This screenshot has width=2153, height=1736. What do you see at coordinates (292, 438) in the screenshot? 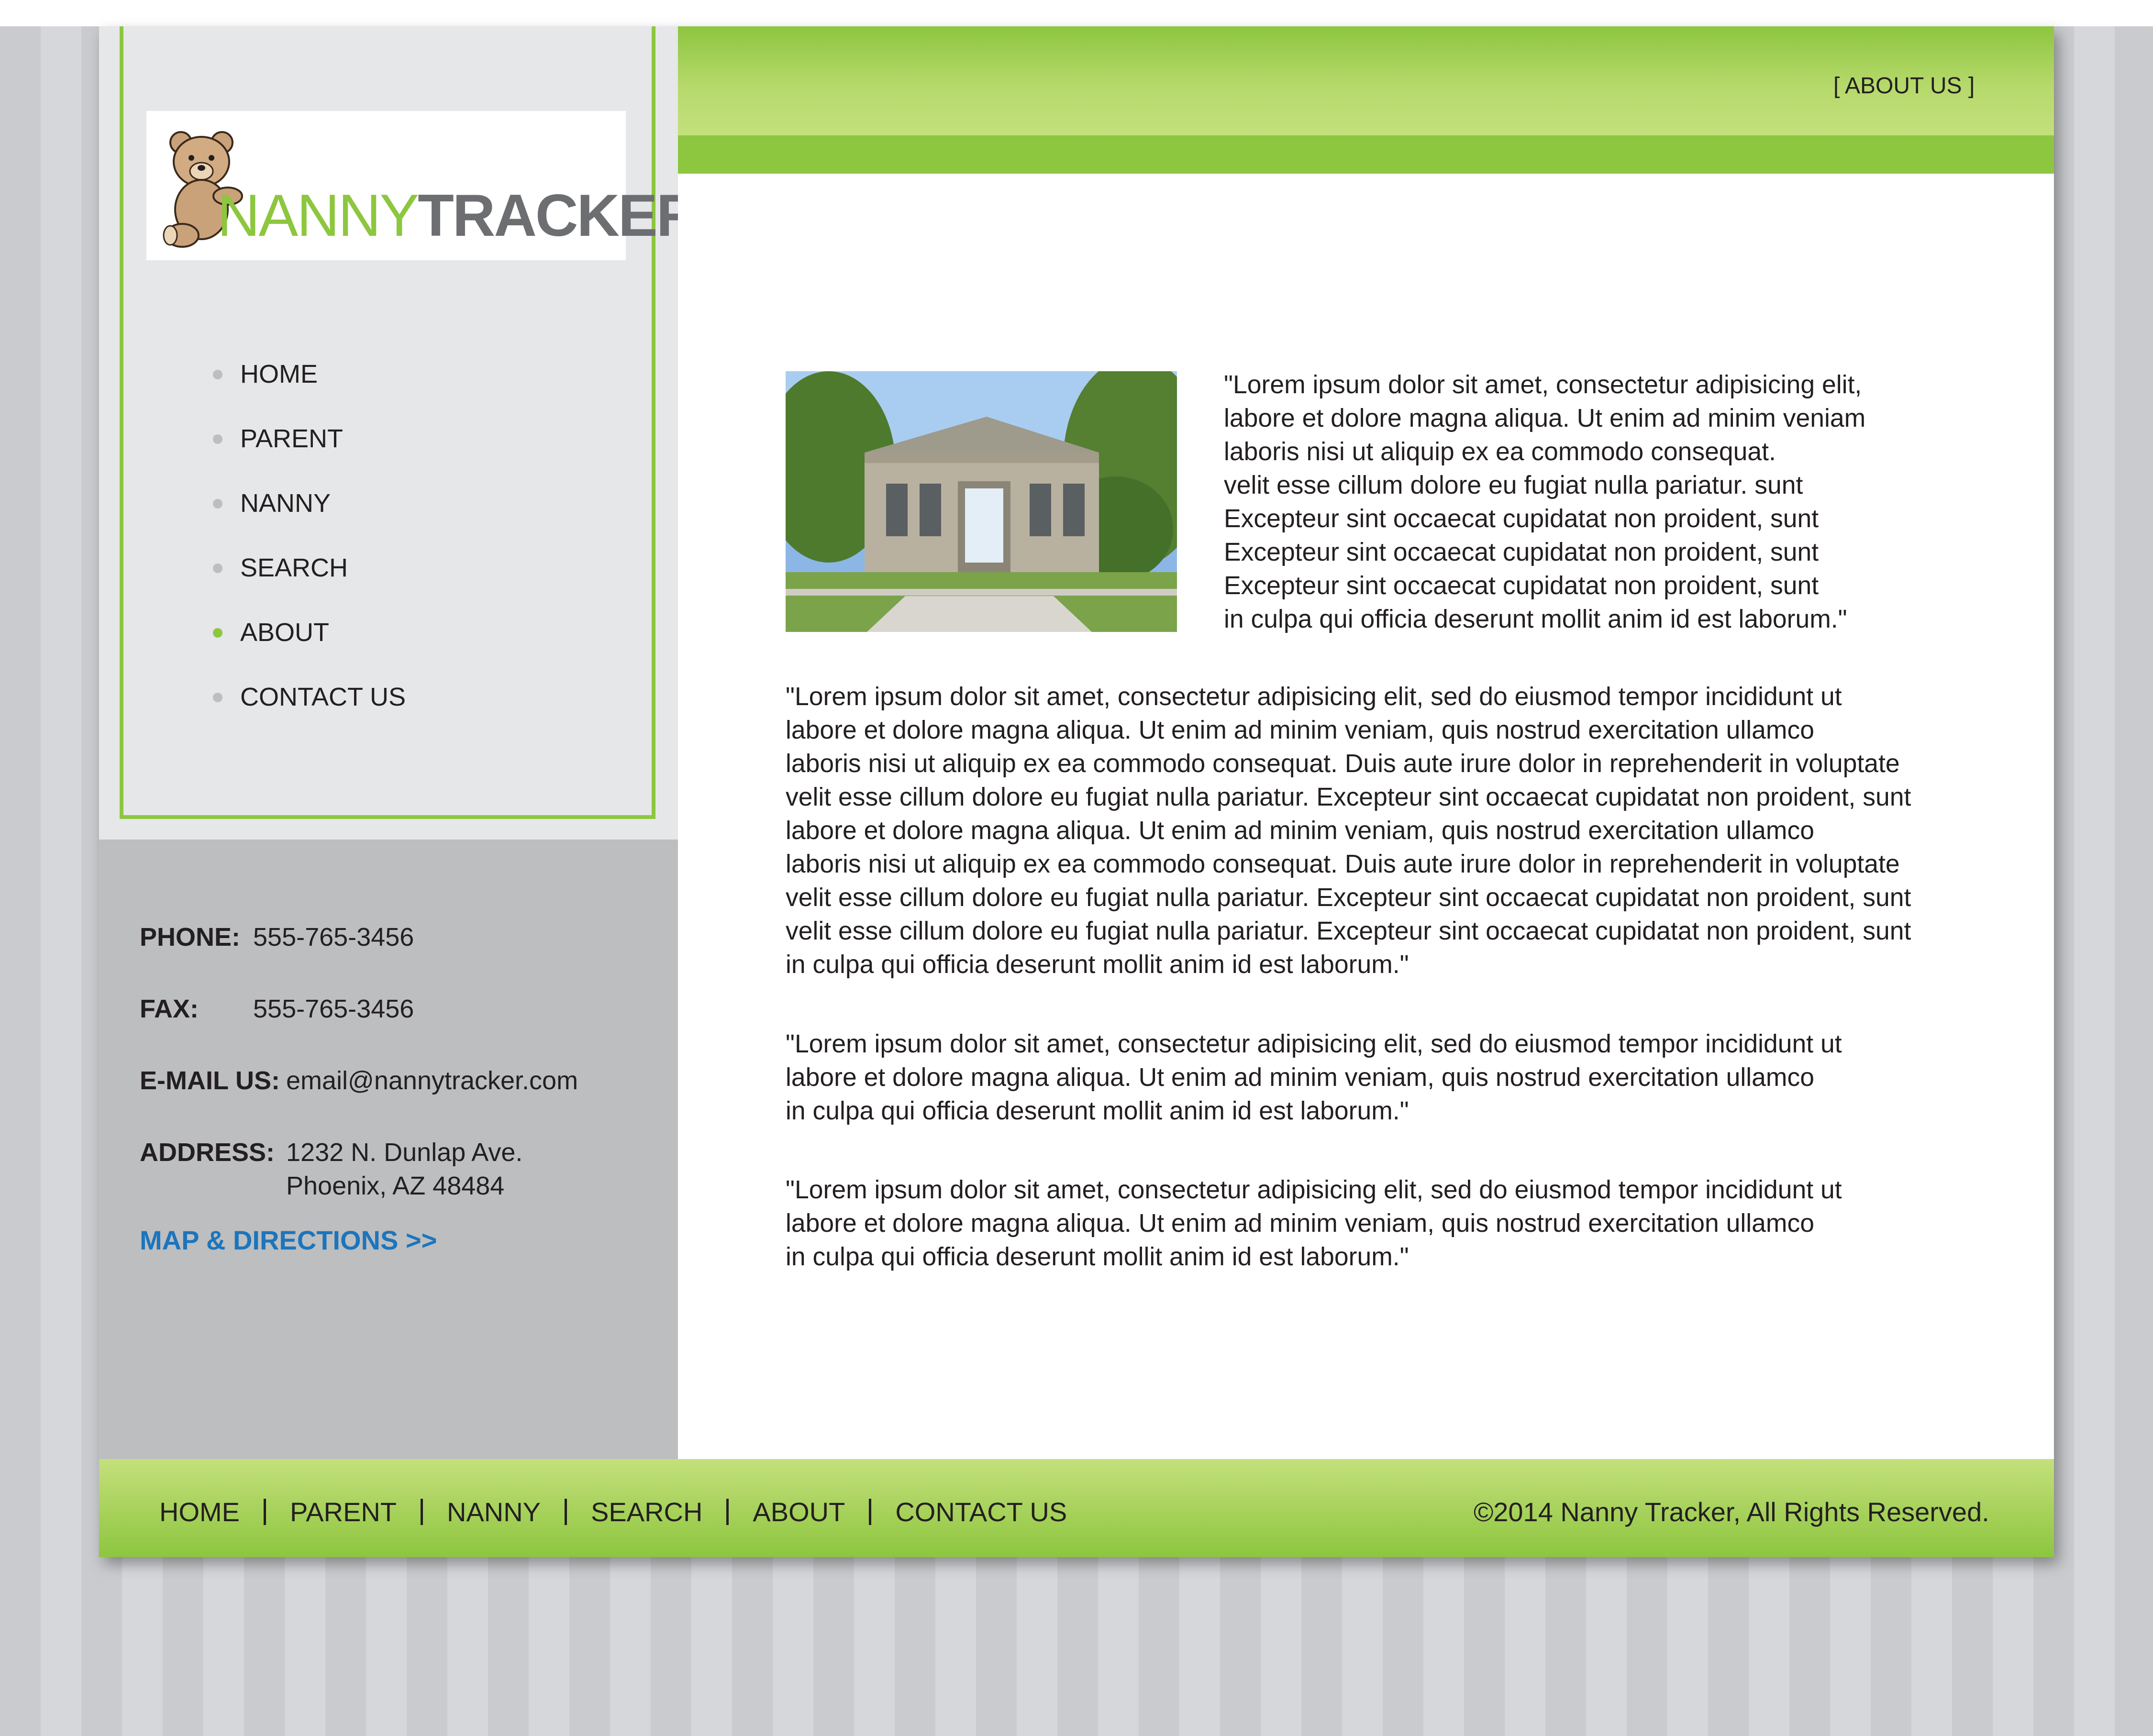
I see `sidebar-item-label: PARENT` at bounding box center [292, 438].